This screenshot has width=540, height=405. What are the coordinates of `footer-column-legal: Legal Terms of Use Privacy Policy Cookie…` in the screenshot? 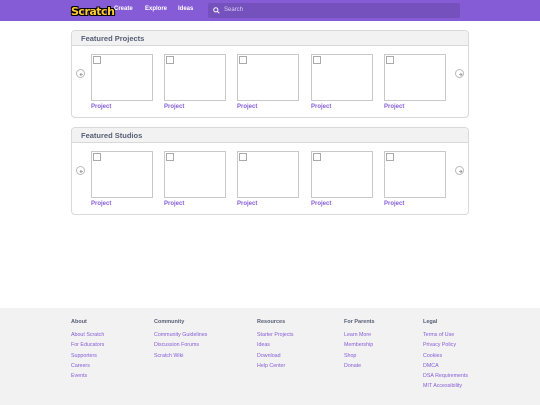 It's located at (445, 356).